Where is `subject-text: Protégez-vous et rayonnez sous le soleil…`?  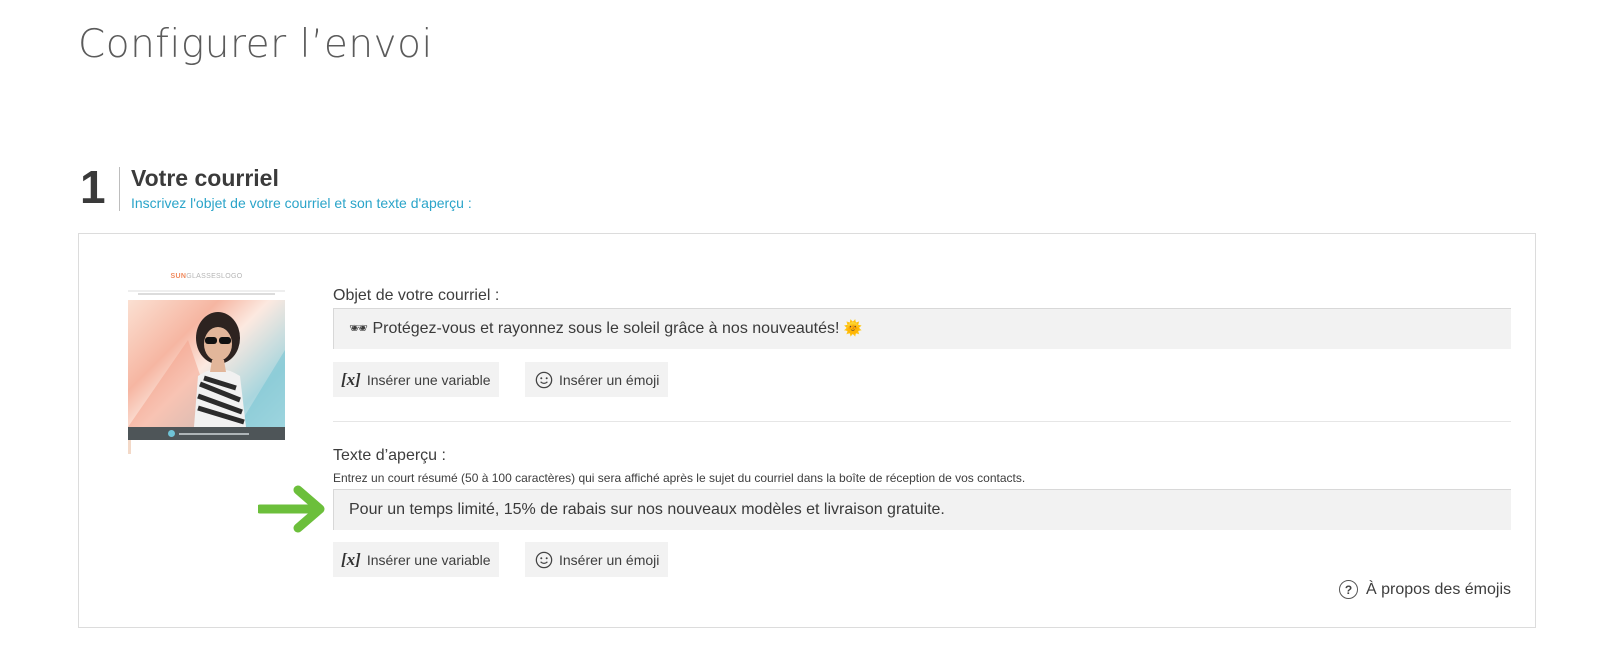
subject-text: Protégez-vous et rayonnez sous le soleil… is located at coordinates (606, 328).